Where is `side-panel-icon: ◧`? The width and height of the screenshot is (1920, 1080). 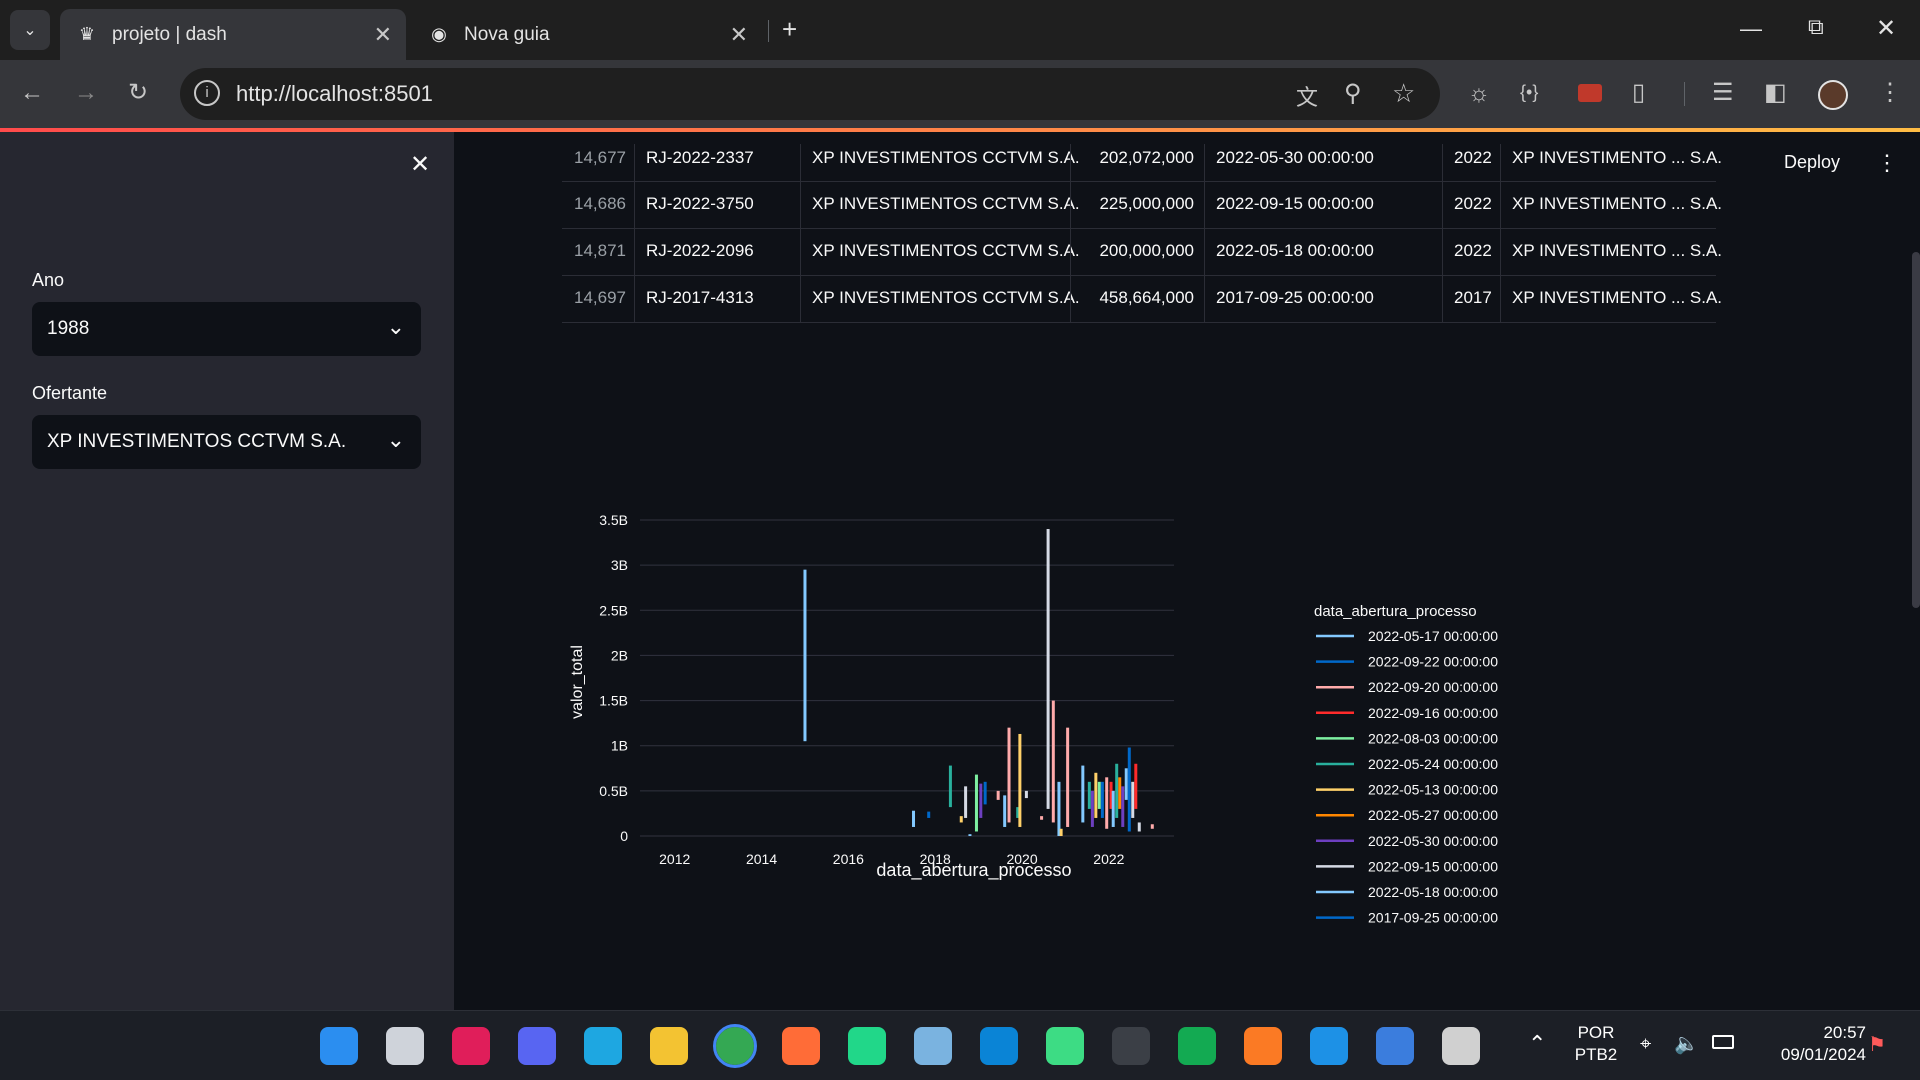
side-panel-icon: ◧ is located at coordinates (1775, 92).